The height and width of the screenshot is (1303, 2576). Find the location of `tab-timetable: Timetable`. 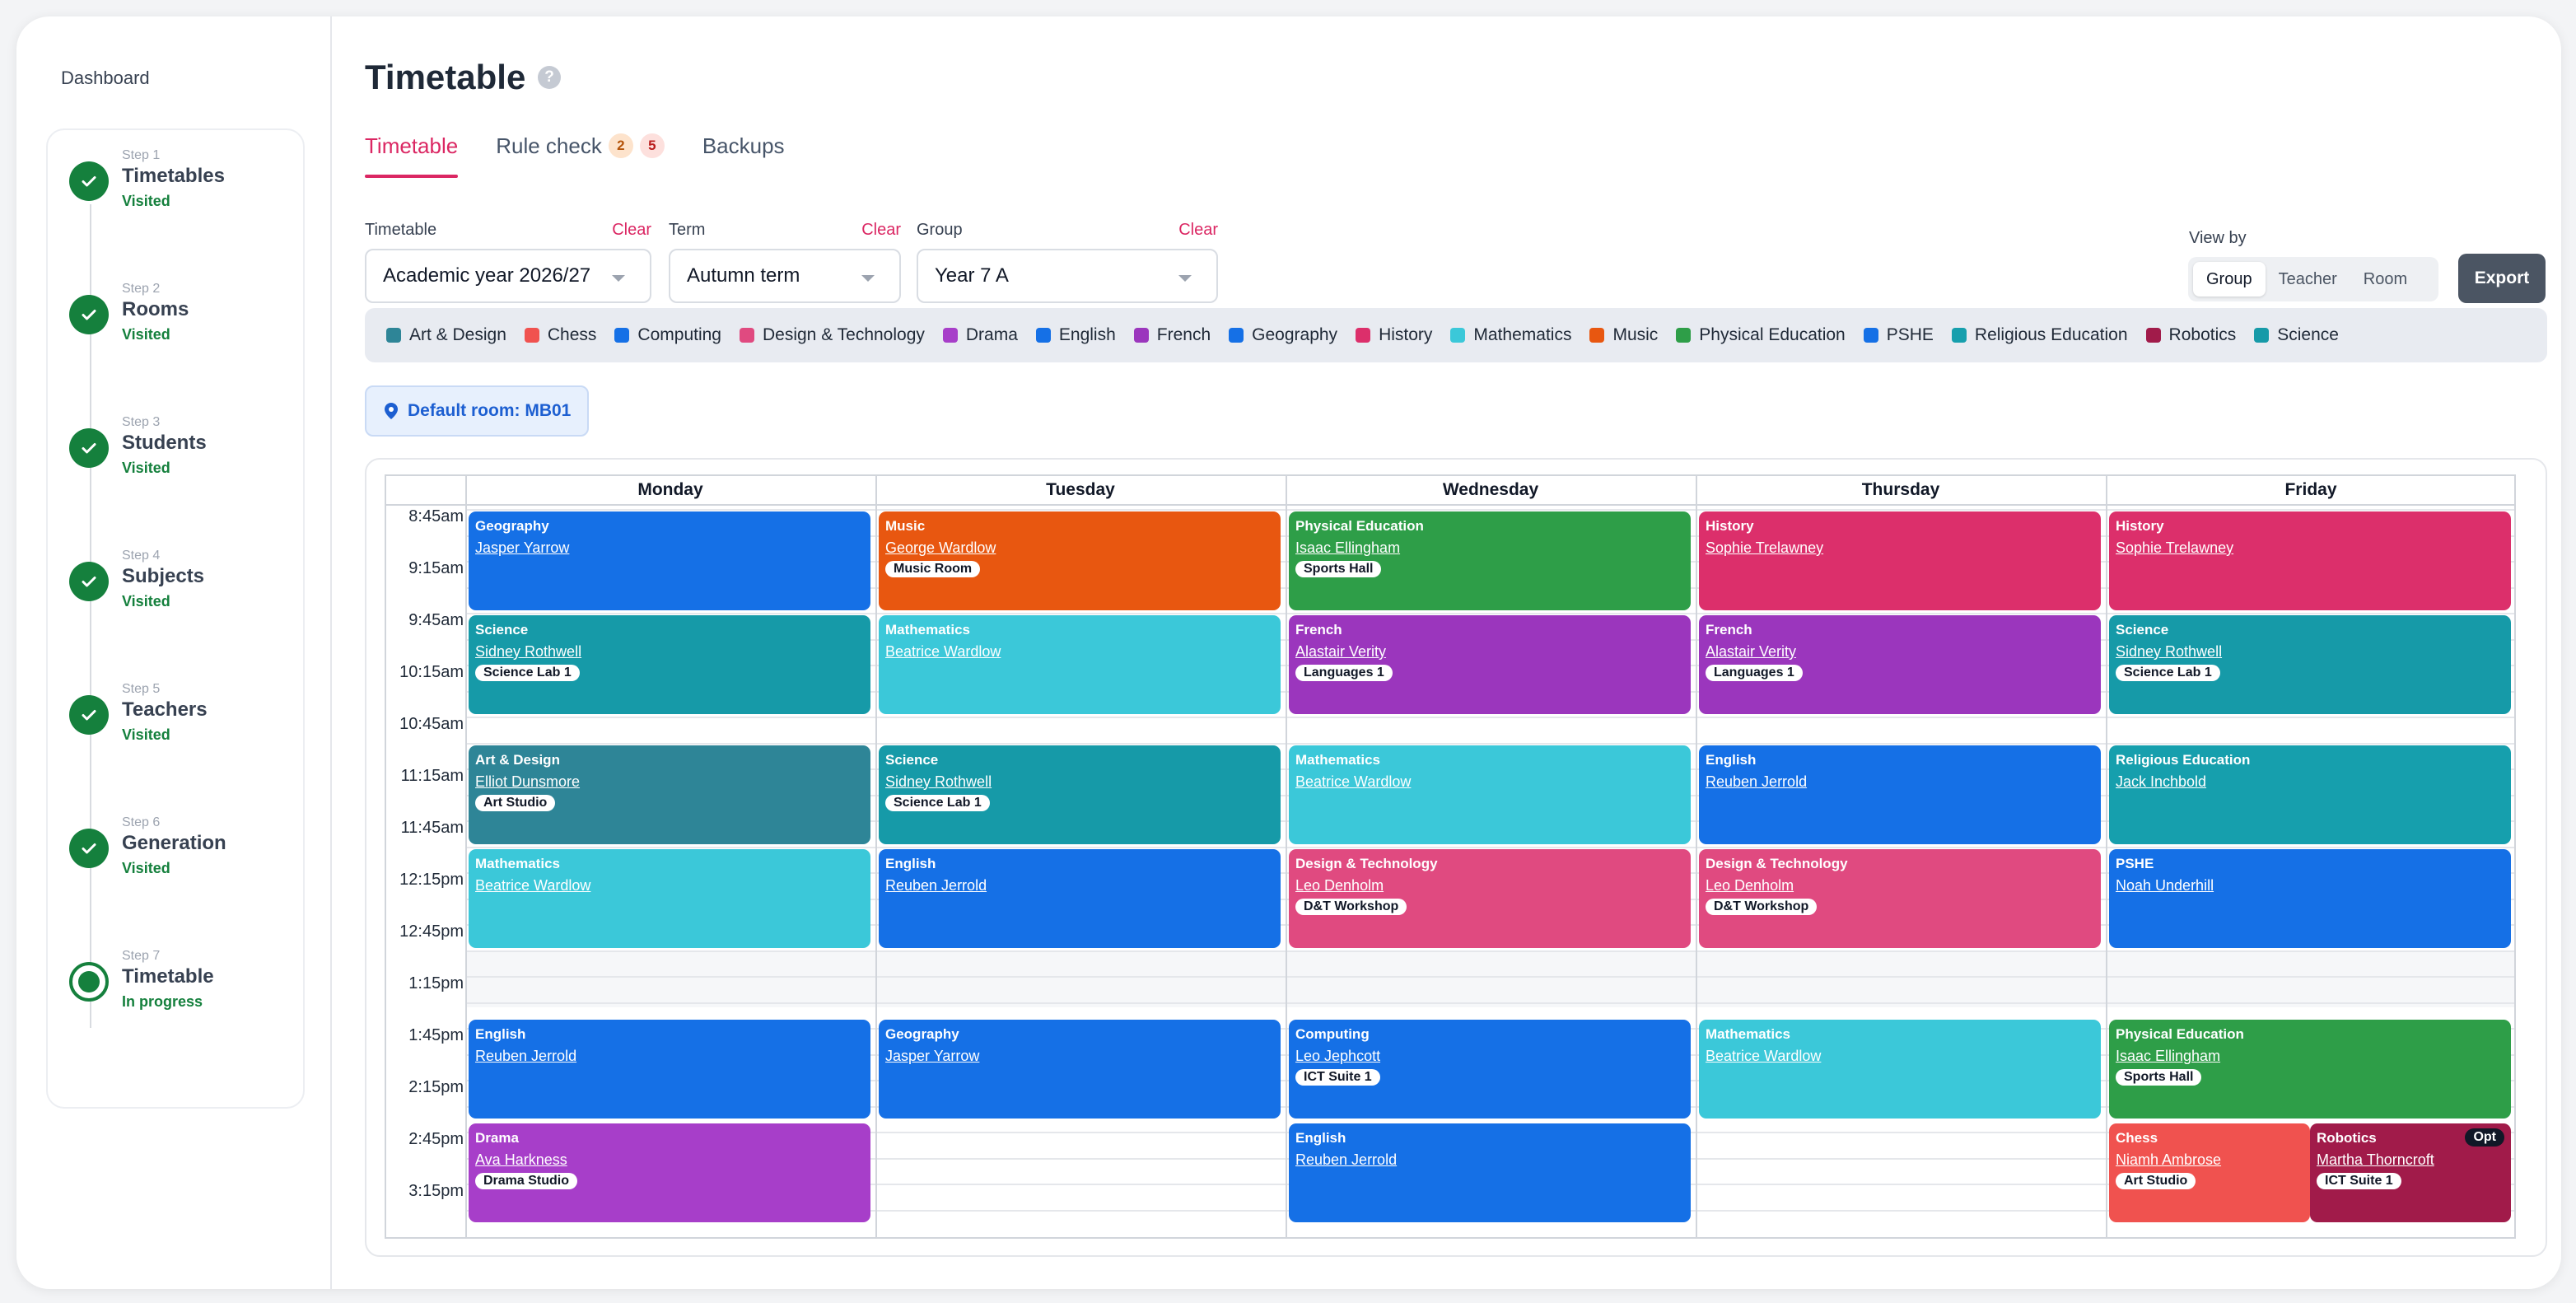

tab-timetable: Timetable is located at coordinates (412, 155).